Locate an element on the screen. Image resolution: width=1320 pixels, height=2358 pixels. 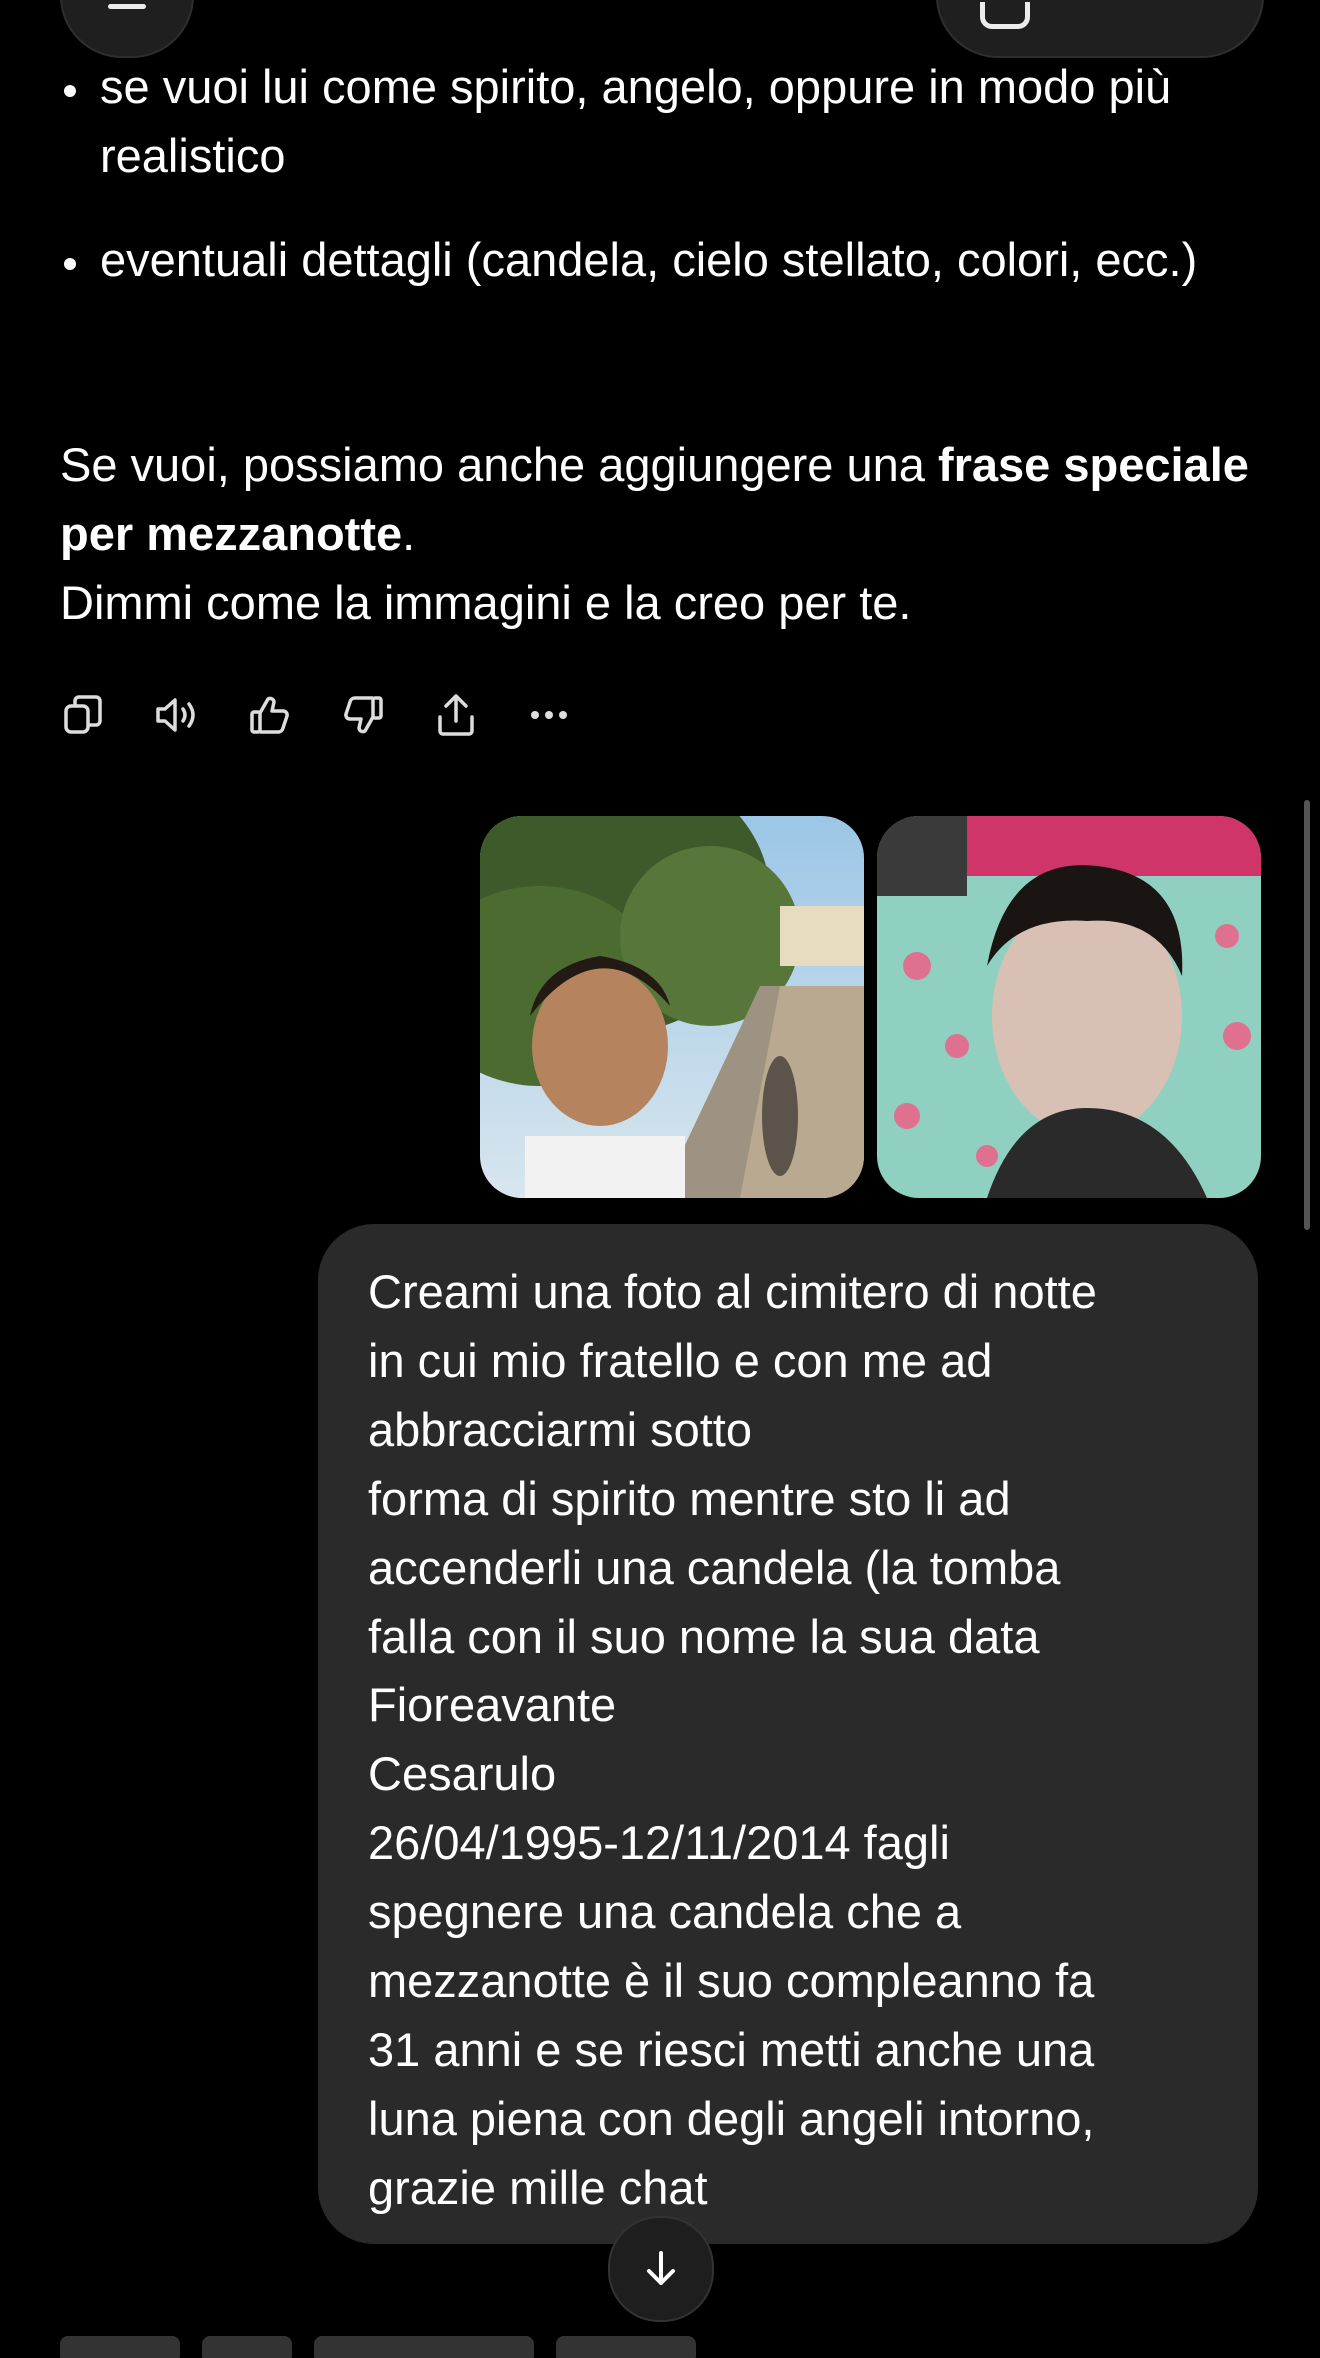
arrow-down-icon is located at coordinates (661, 2268).